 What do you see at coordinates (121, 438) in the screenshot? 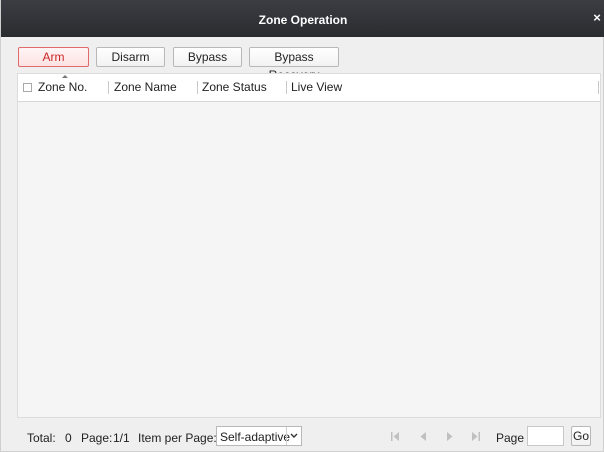
I see `page-value: 1/1` at bounding box center [121, 438].